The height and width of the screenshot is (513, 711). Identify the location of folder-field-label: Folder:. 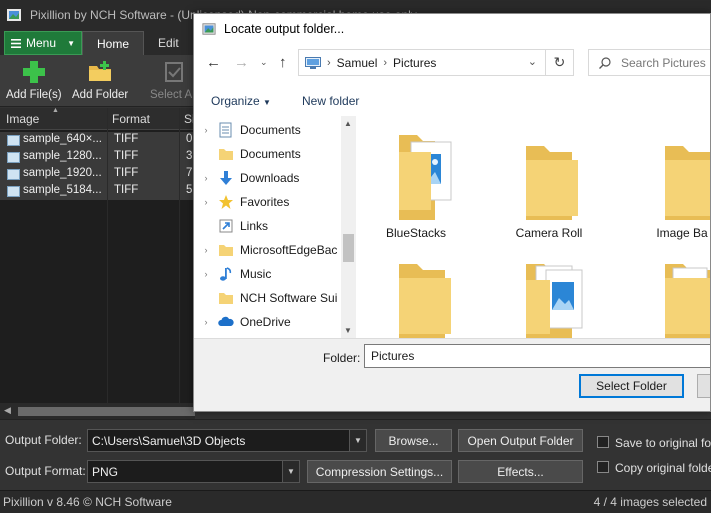
(342, 358).